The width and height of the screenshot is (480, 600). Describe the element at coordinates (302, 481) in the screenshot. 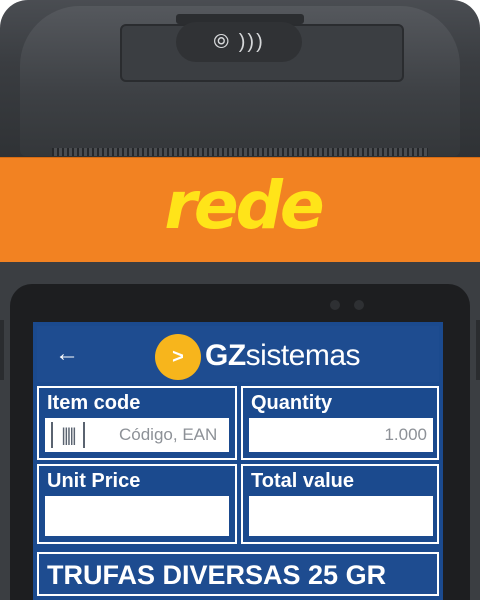

I see `total-value-label: Total value` at that location.